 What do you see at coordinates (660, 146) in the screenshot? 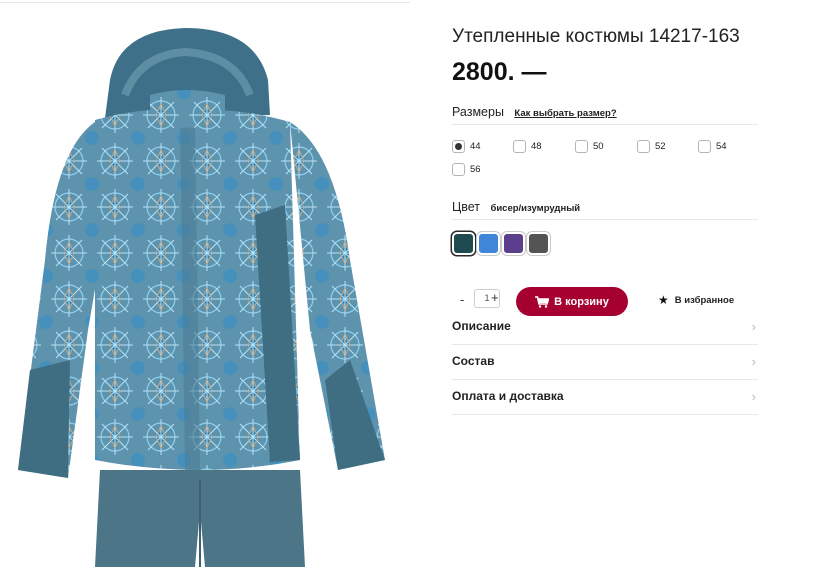
I see `size-label: 52` at bounding box center [660, 146].